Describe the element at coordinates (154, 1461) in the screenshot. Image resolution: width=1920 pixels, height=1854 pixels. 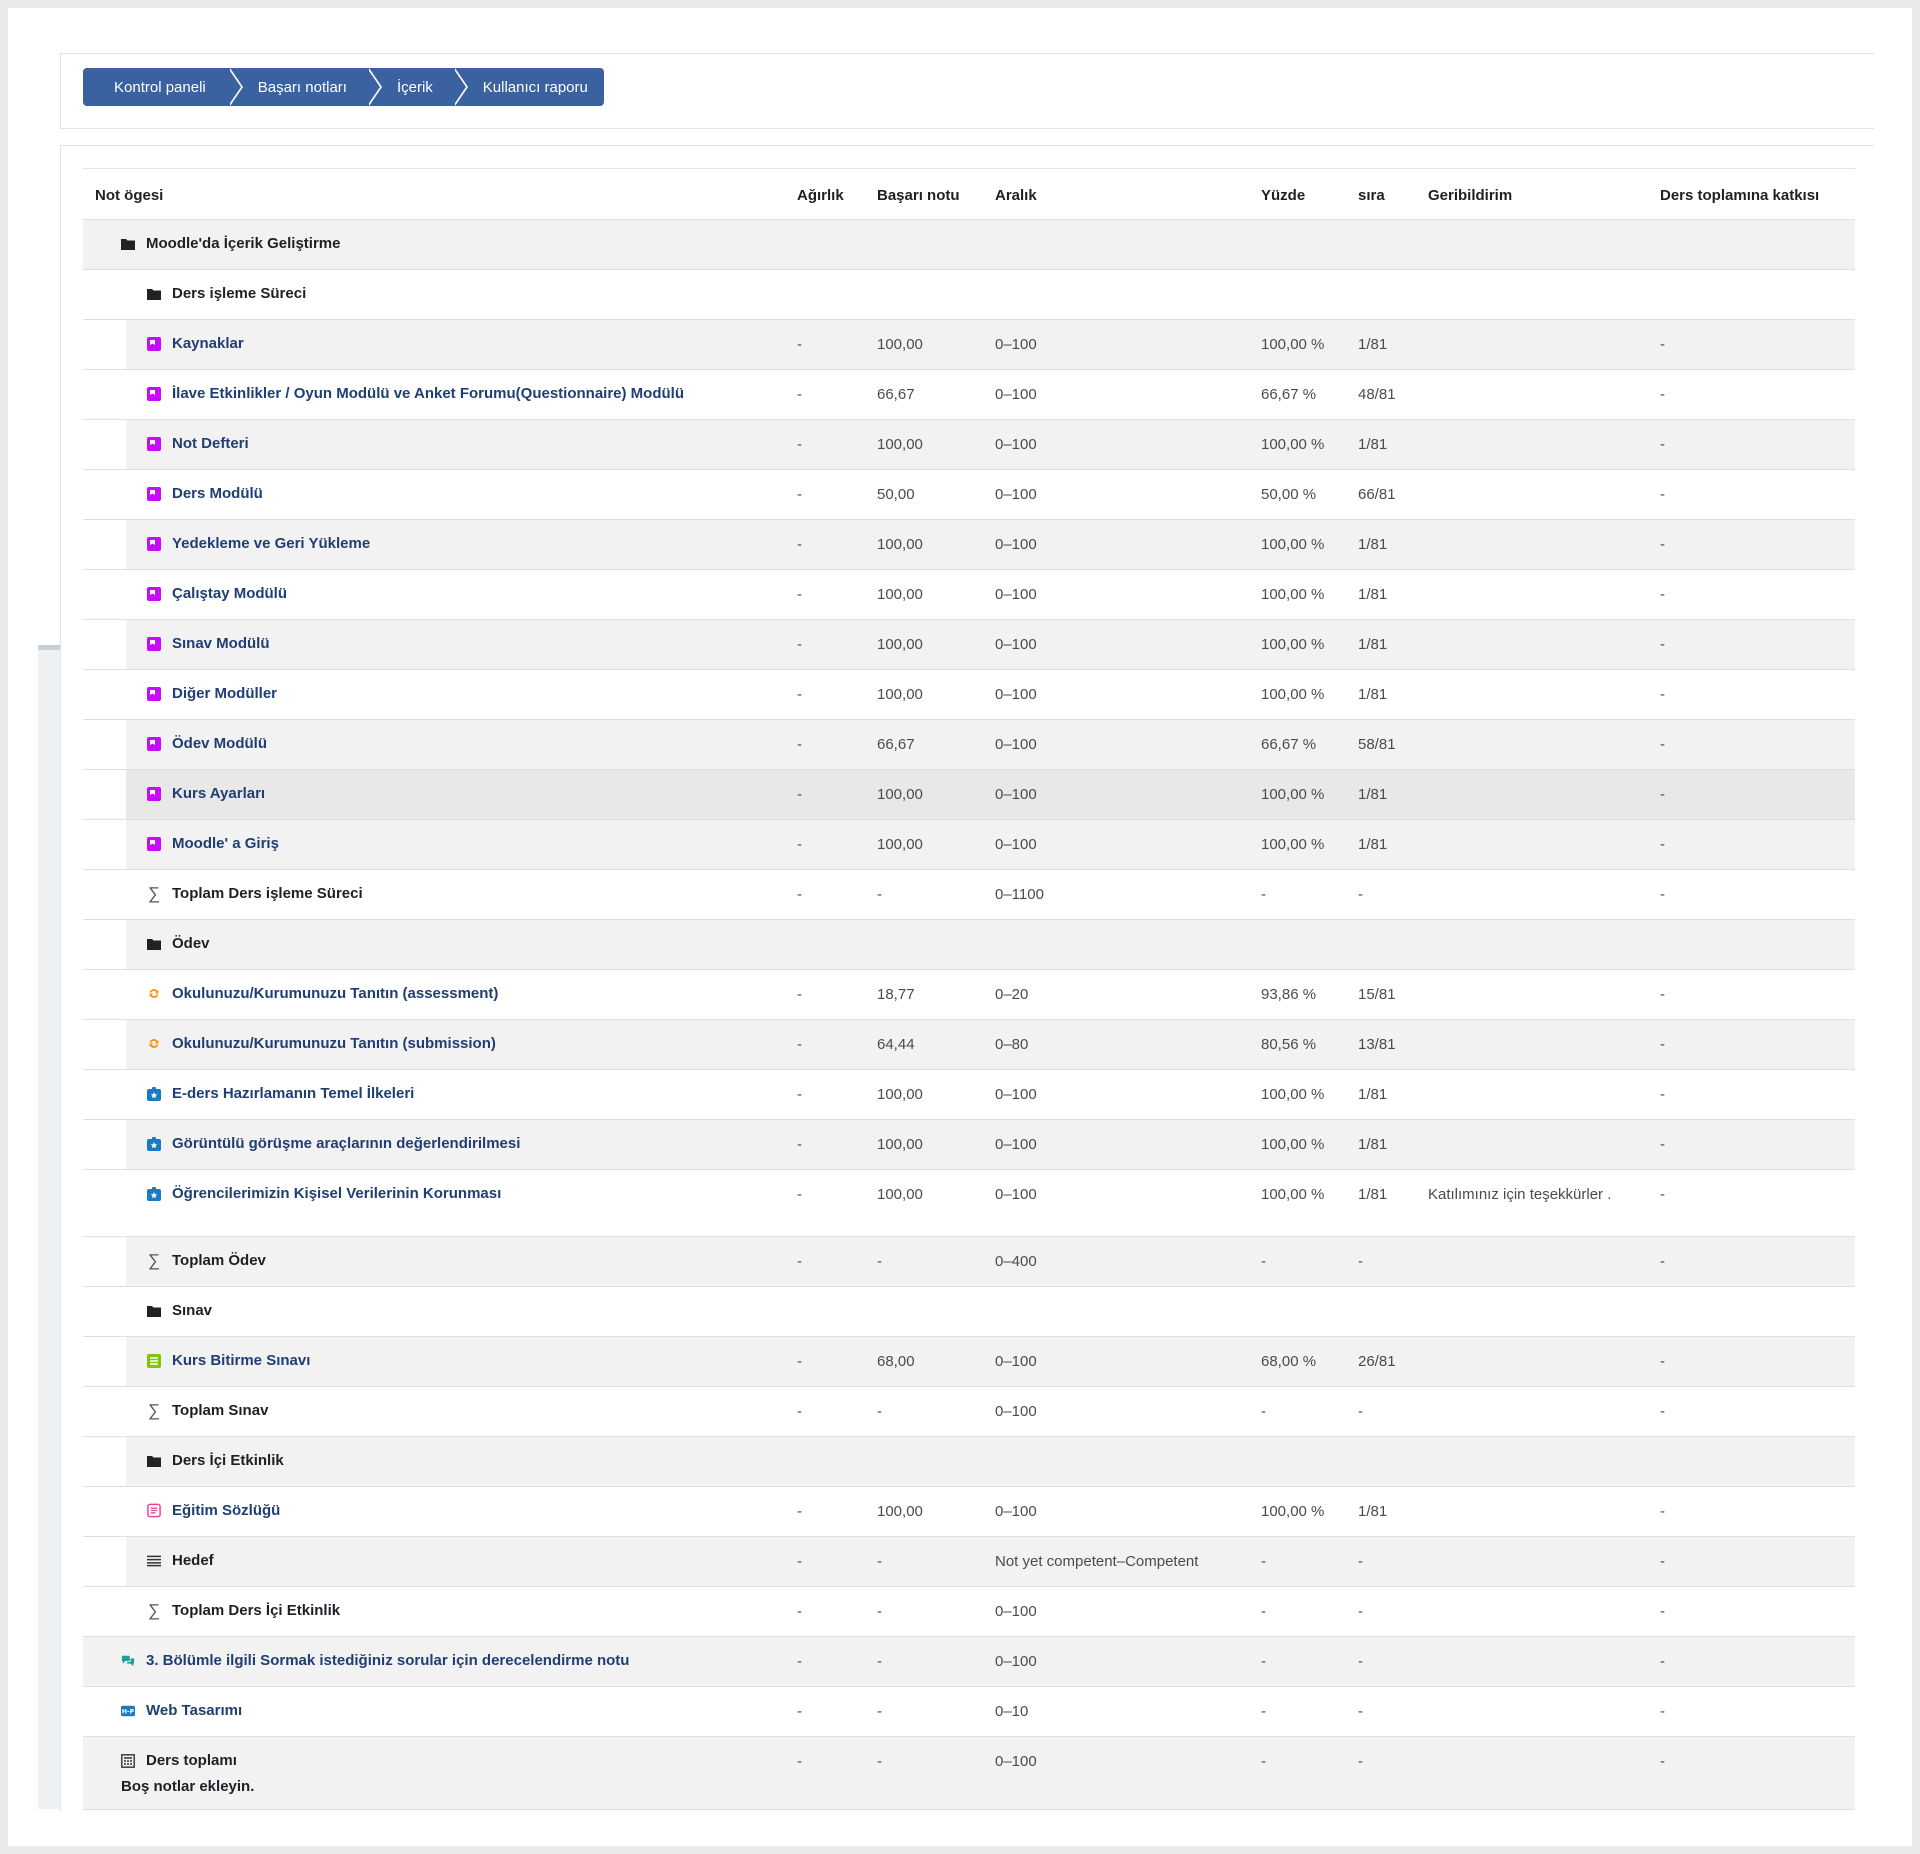
I see `folder-icon` at that location.